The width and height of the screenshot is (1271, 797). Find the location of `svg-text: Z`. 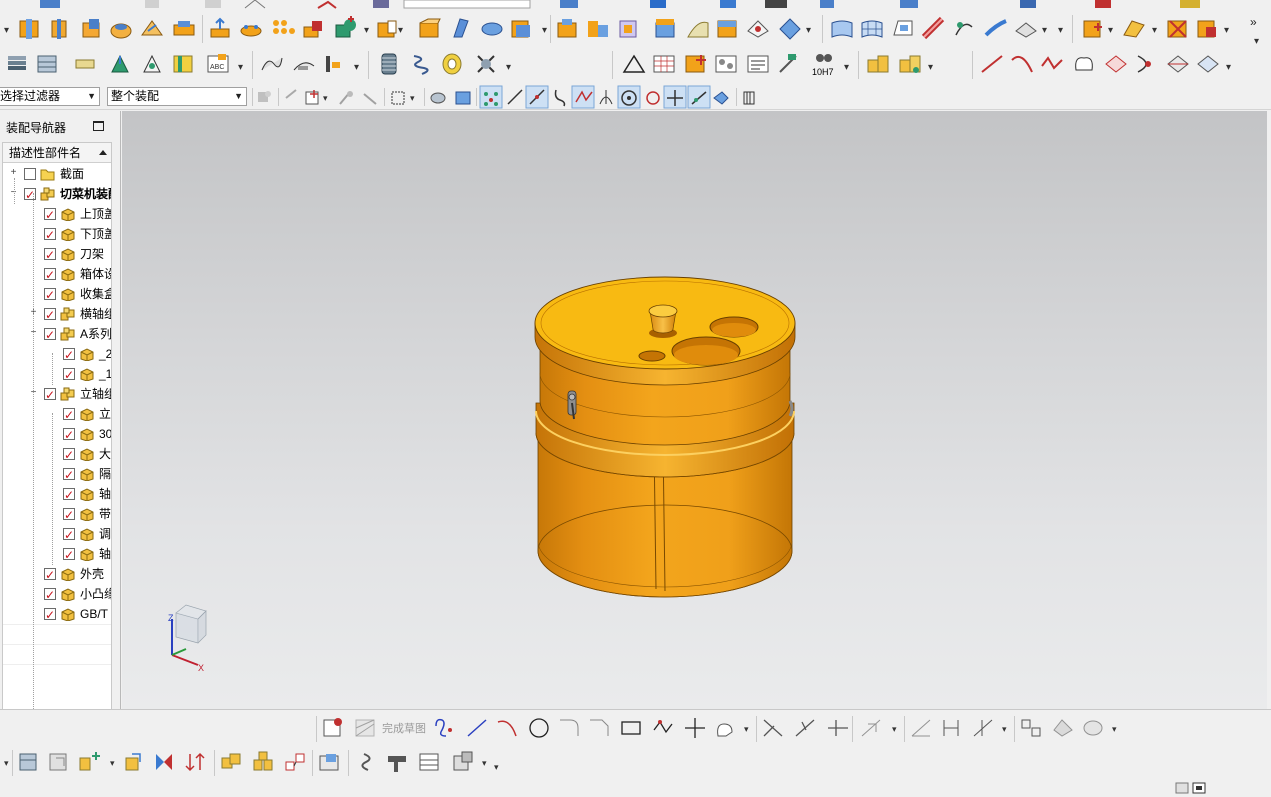

svg-text: Z is located at coordinates (171, 618).